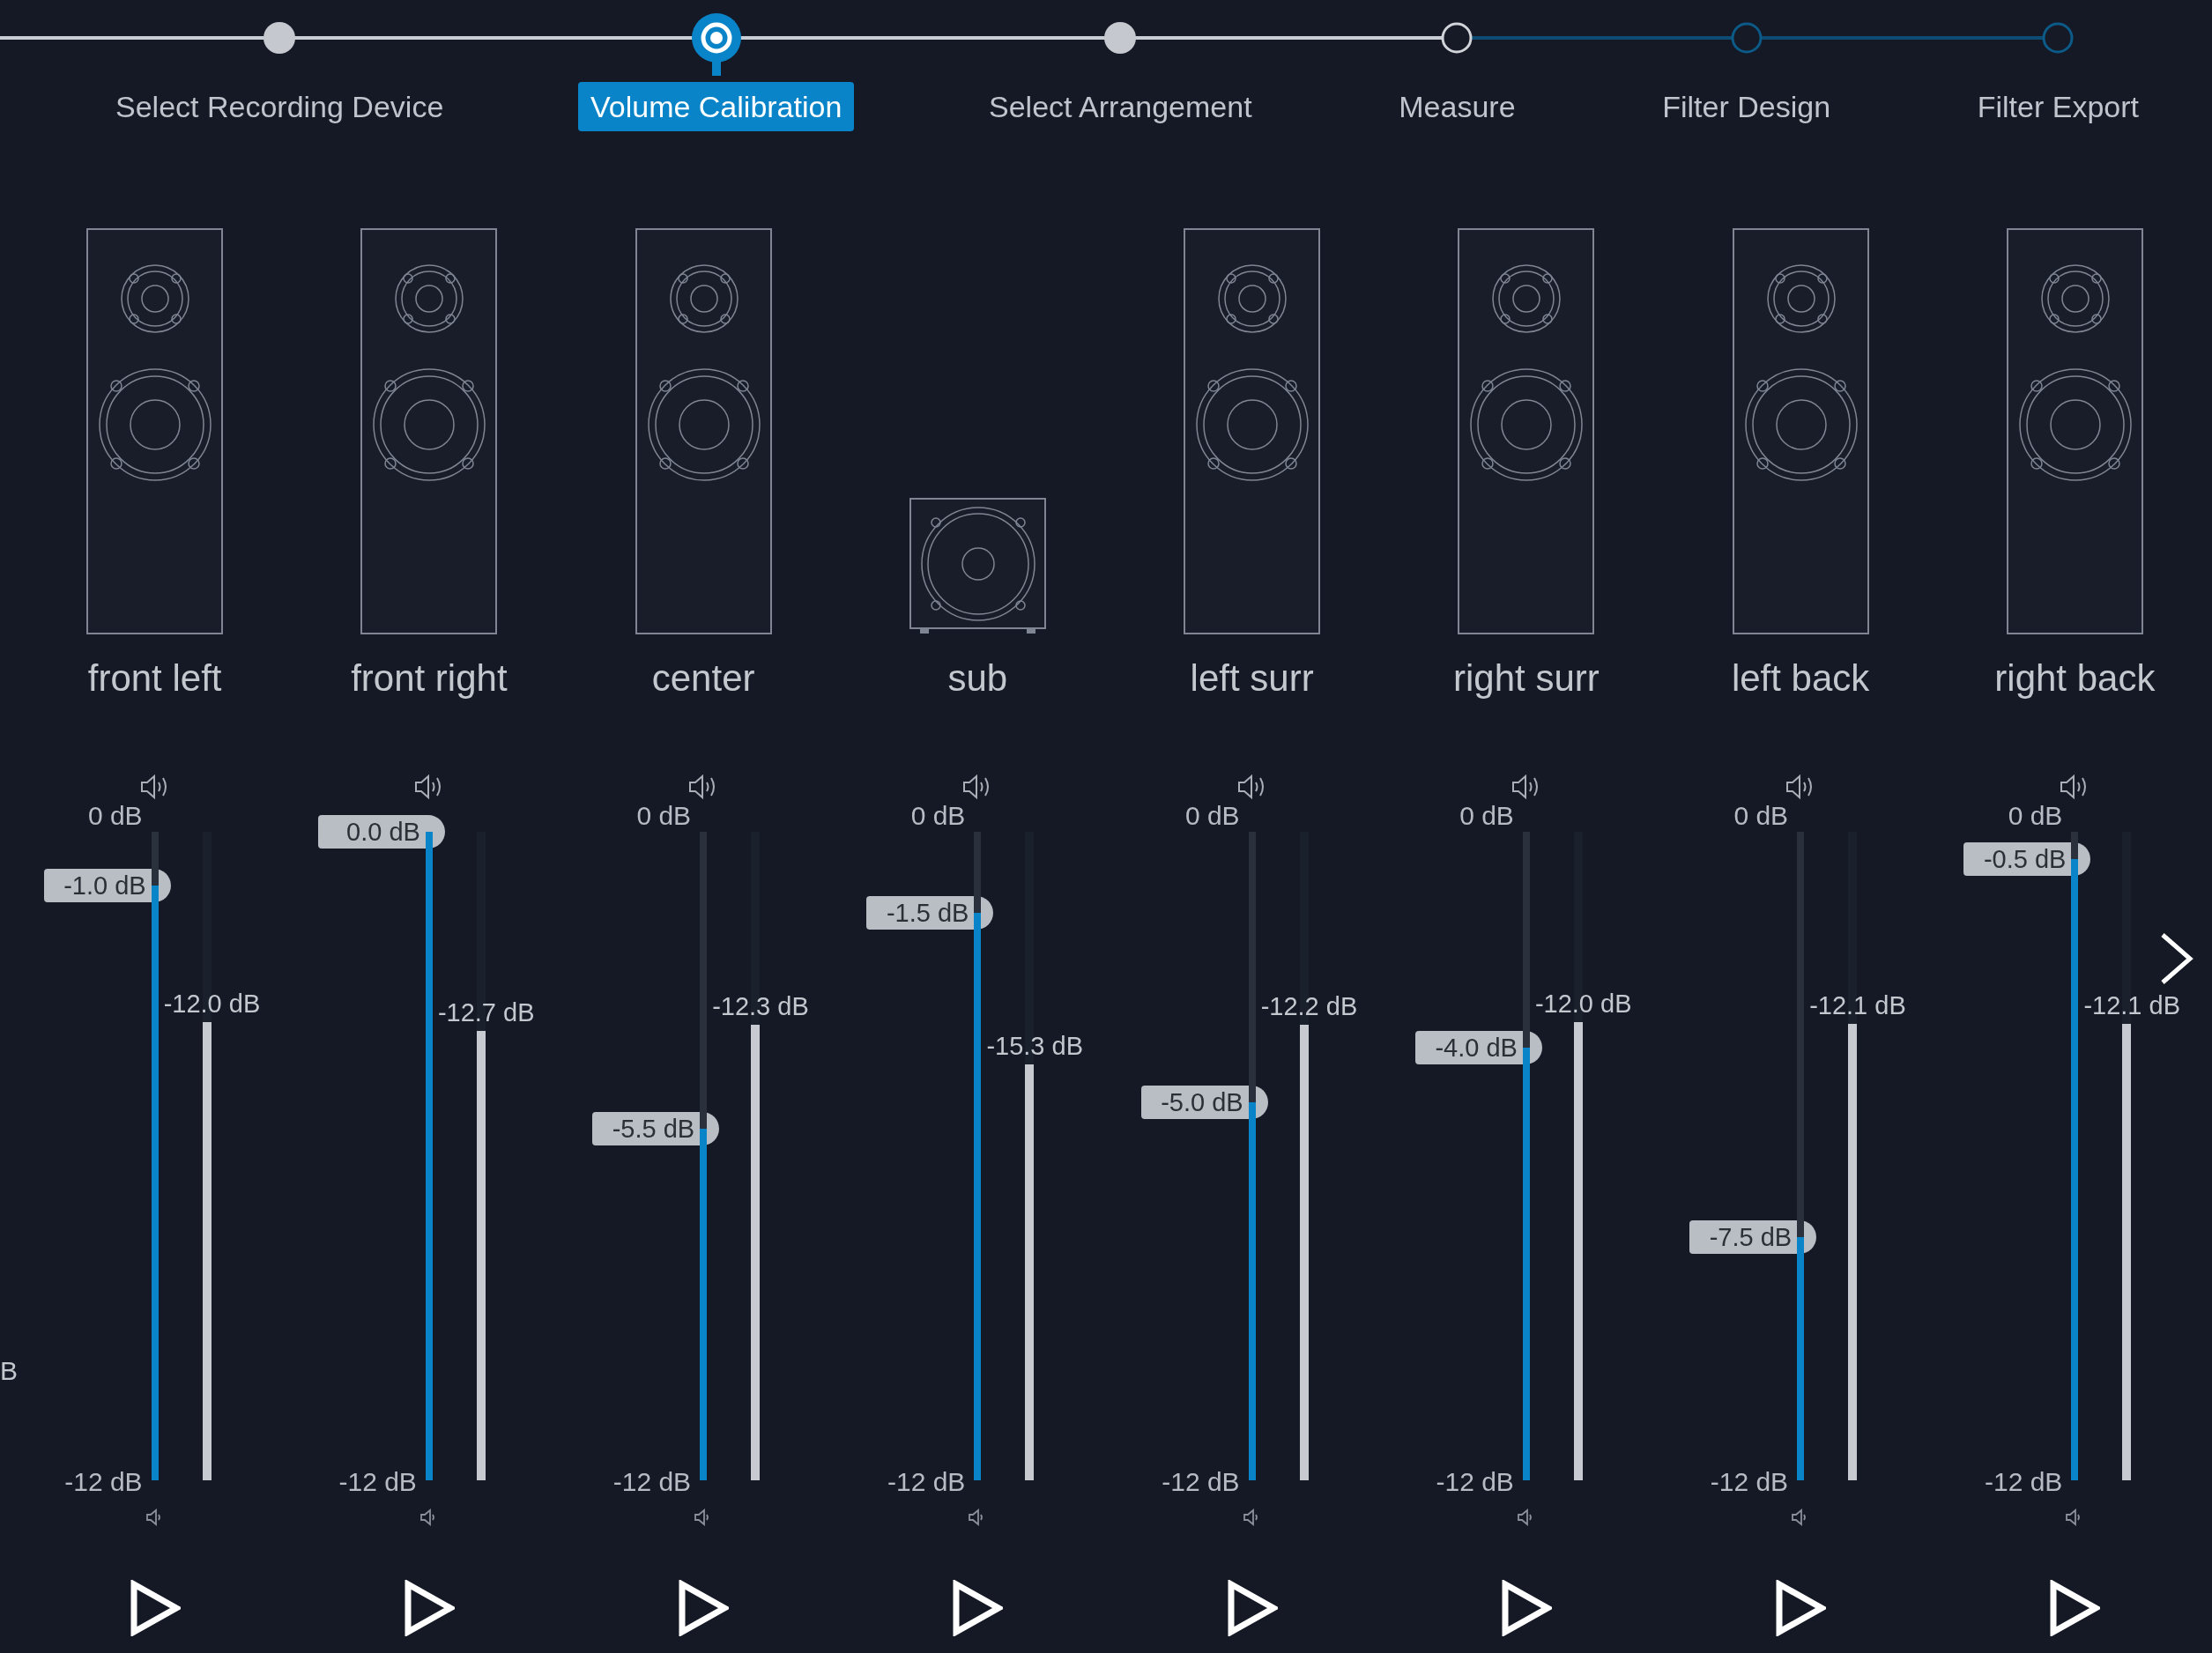 The height and width of the screenshot is (1653, 2212). I want to click on step-label: Measure, so click(1457, 107).